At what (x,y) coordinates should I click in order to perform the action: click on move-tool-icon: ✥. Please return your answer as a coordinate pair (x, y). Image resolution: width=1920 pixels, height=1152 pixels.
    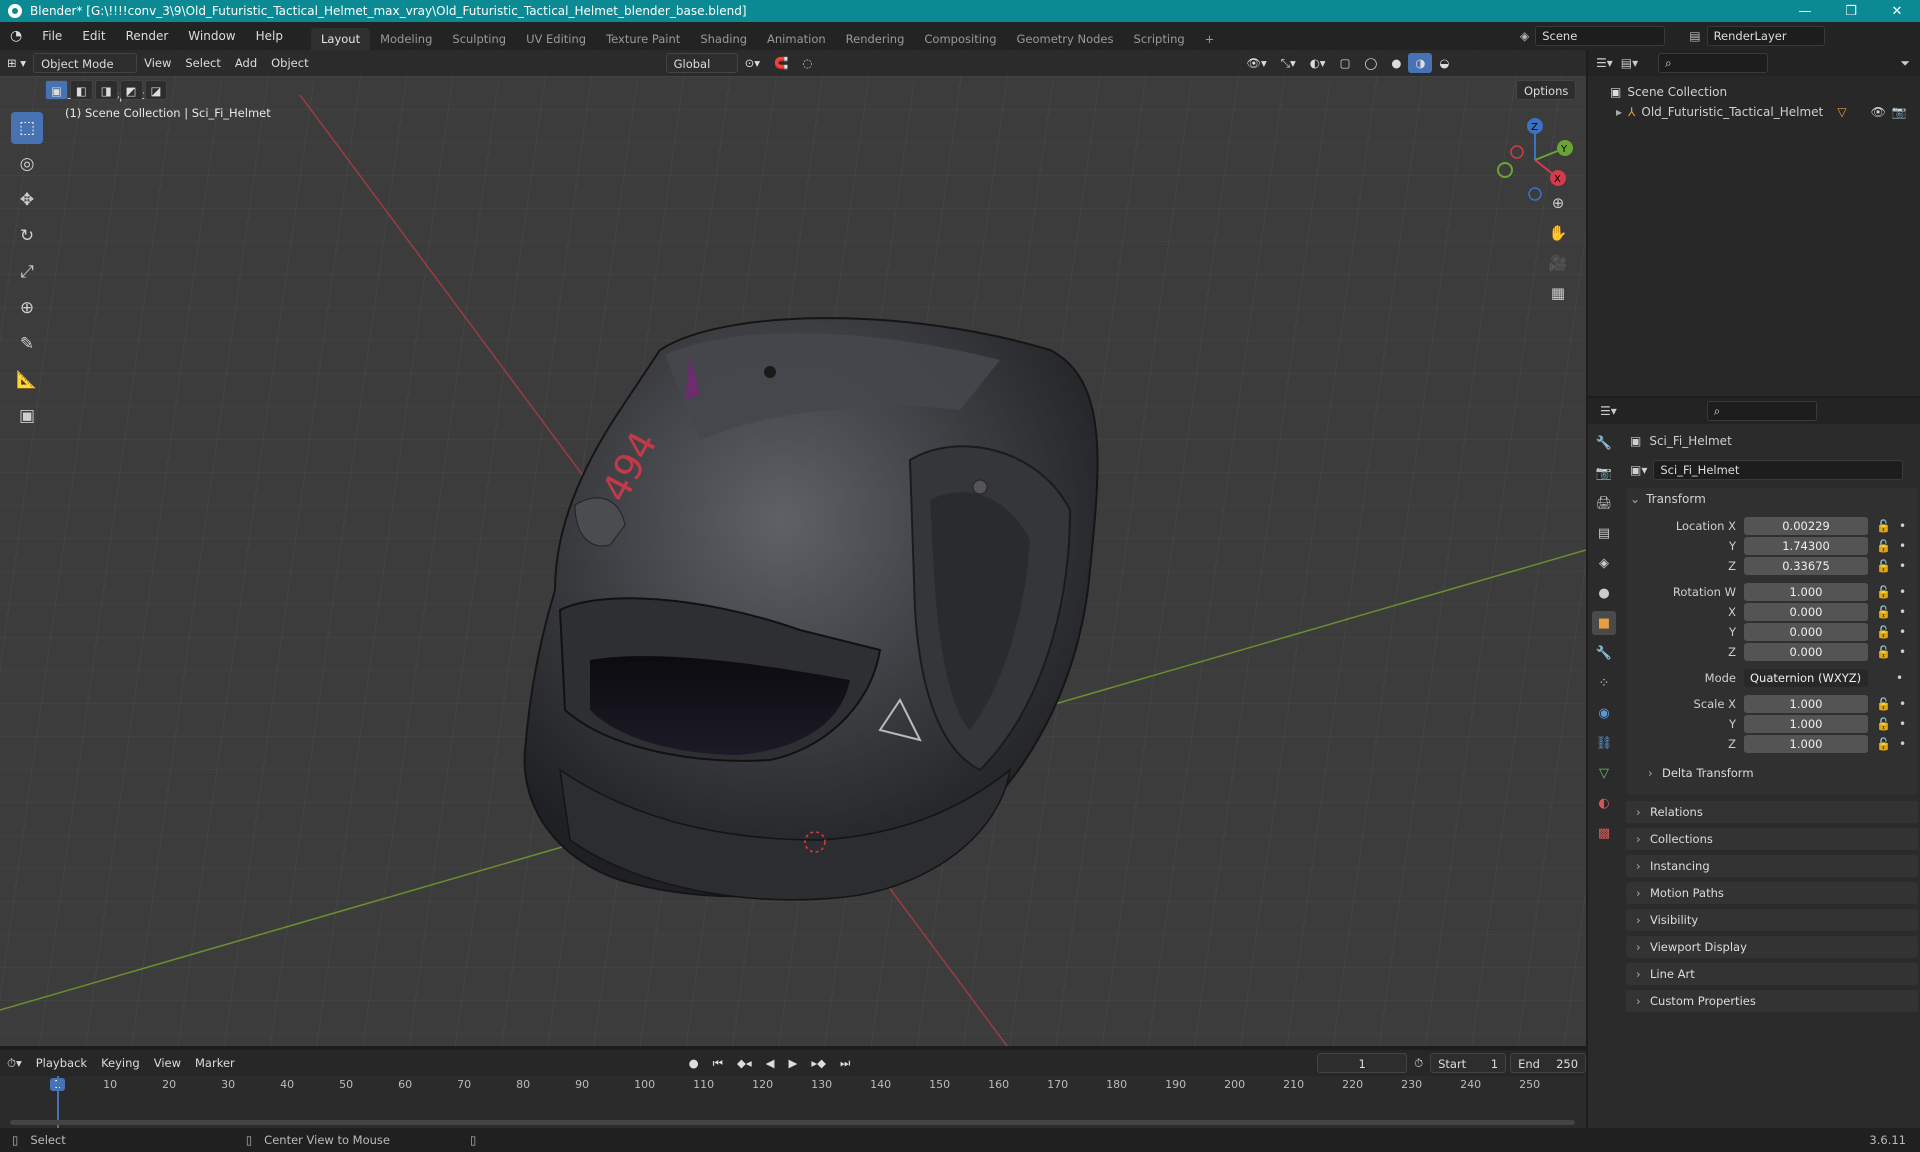
    Looking at the image, I should click on (27, 200).